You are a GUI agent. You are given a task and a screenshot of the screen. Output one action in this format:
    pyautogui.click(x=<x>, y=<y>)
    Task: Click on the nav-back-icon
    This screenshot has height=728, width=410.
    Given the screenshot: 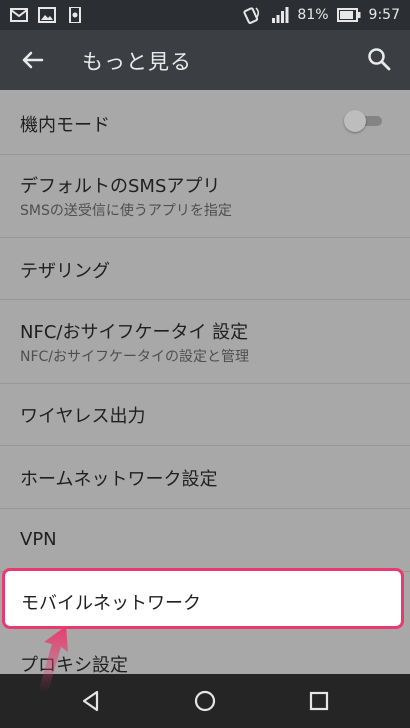 What is the action you would take?
    pyautogui.click(x=91, y=701)
    